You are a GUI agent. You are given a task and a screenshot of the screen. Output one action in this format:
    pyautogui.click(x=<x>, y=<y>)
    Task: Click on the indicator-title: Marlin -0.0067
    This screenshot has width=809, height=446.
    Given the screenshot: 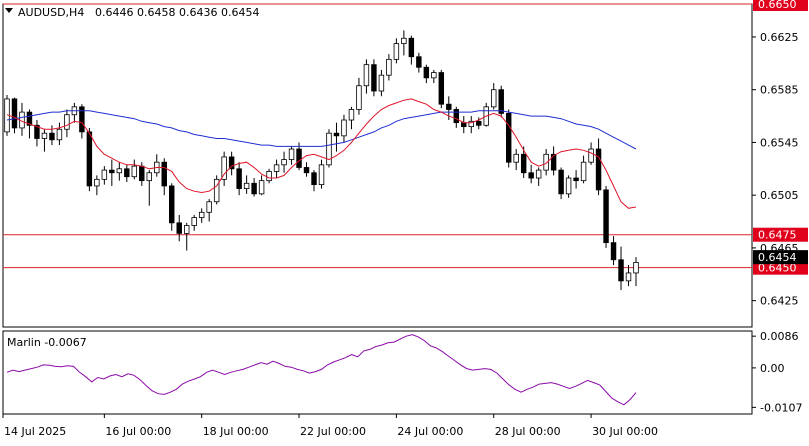 What is the action you would take?
    pyautogui.click(x=47, y=342)
    